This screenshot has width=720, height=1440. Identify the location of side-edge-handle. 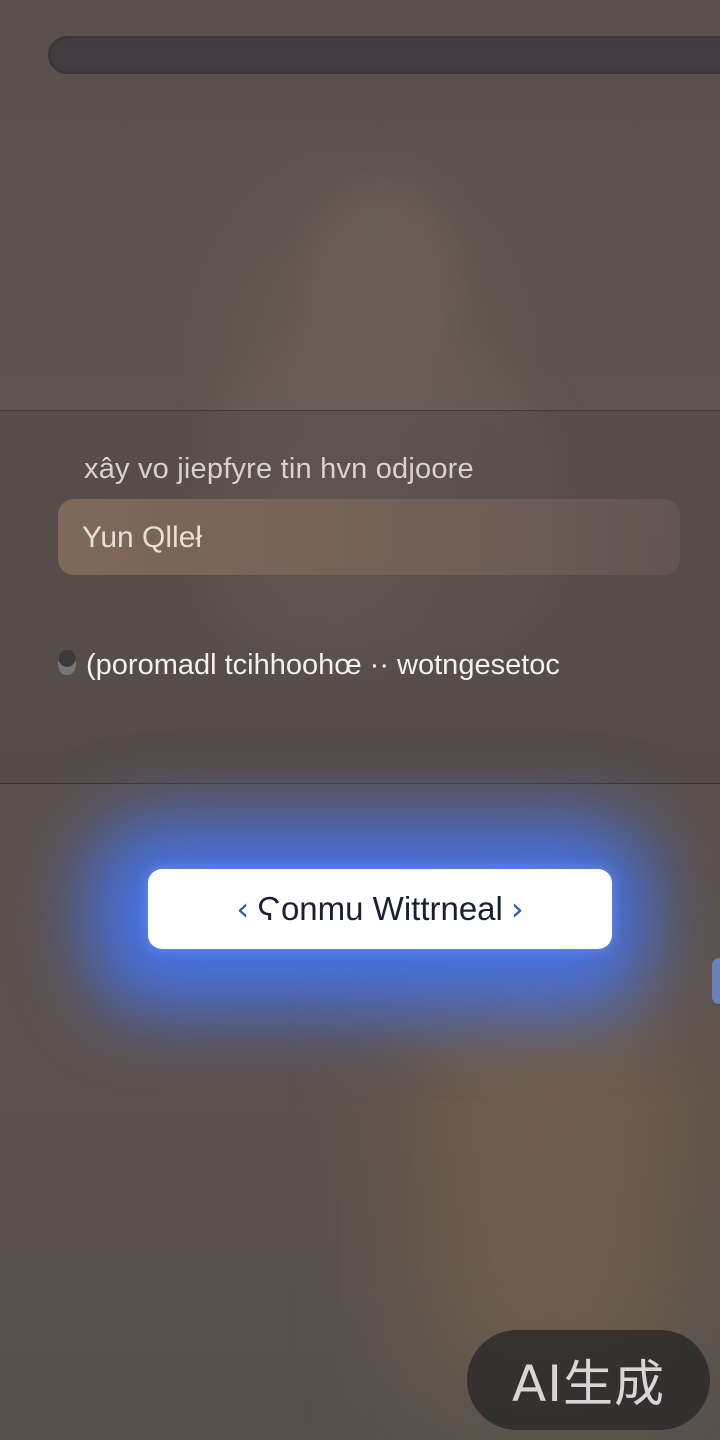
(716, 981).